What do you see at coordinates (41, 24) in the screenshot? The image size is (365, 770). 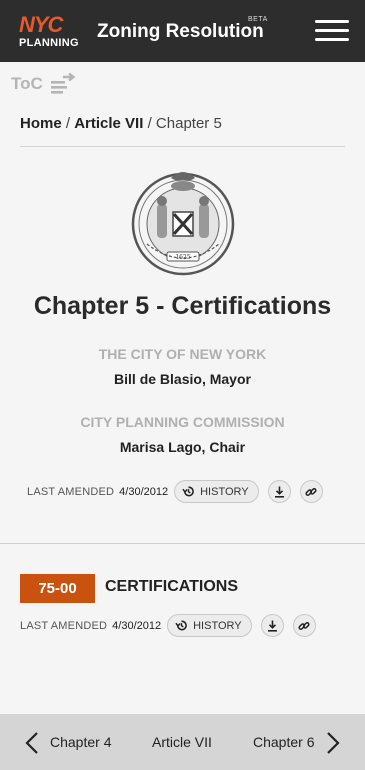 I see `logo-nyc-text: NYC` at bounding box center [41, 24].